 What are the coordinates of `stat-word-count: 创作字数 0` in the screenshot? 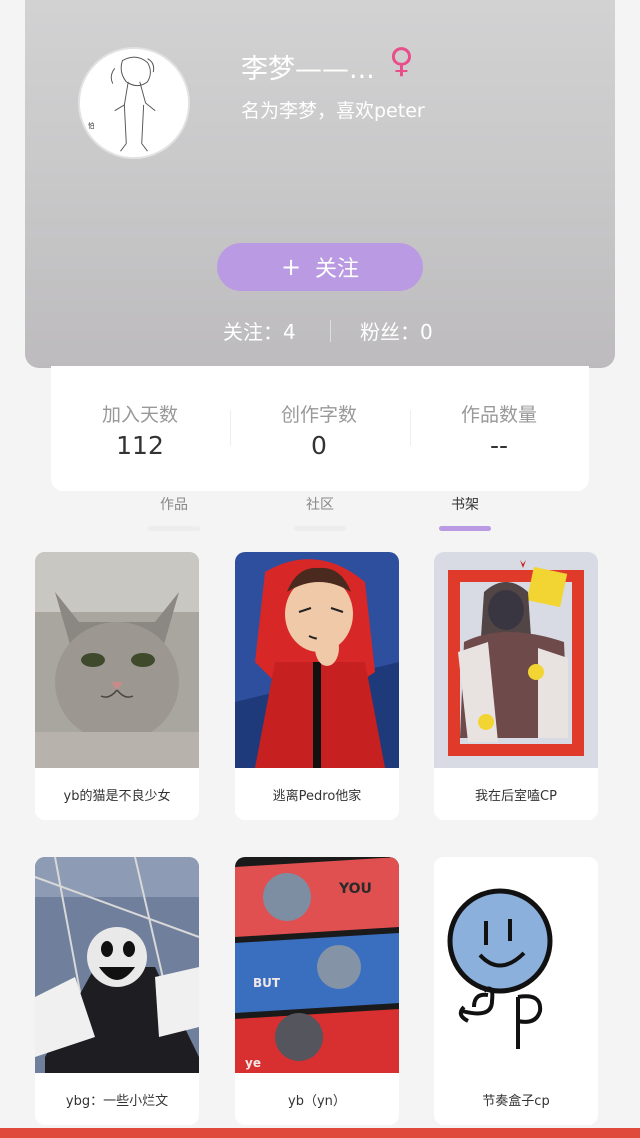 It's located at (319, 430).